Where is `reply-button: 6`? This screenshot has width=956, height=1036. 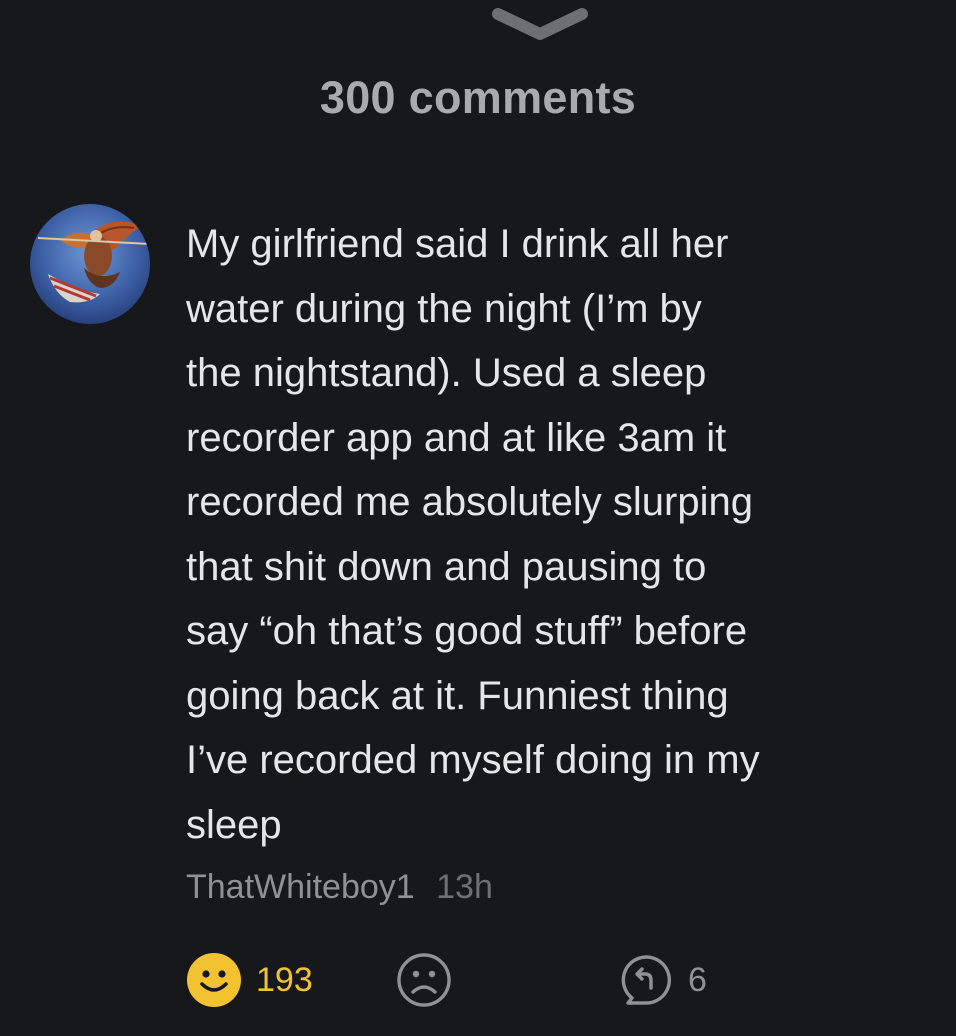 reply-button: 6 is located at coordinates (662, 980).